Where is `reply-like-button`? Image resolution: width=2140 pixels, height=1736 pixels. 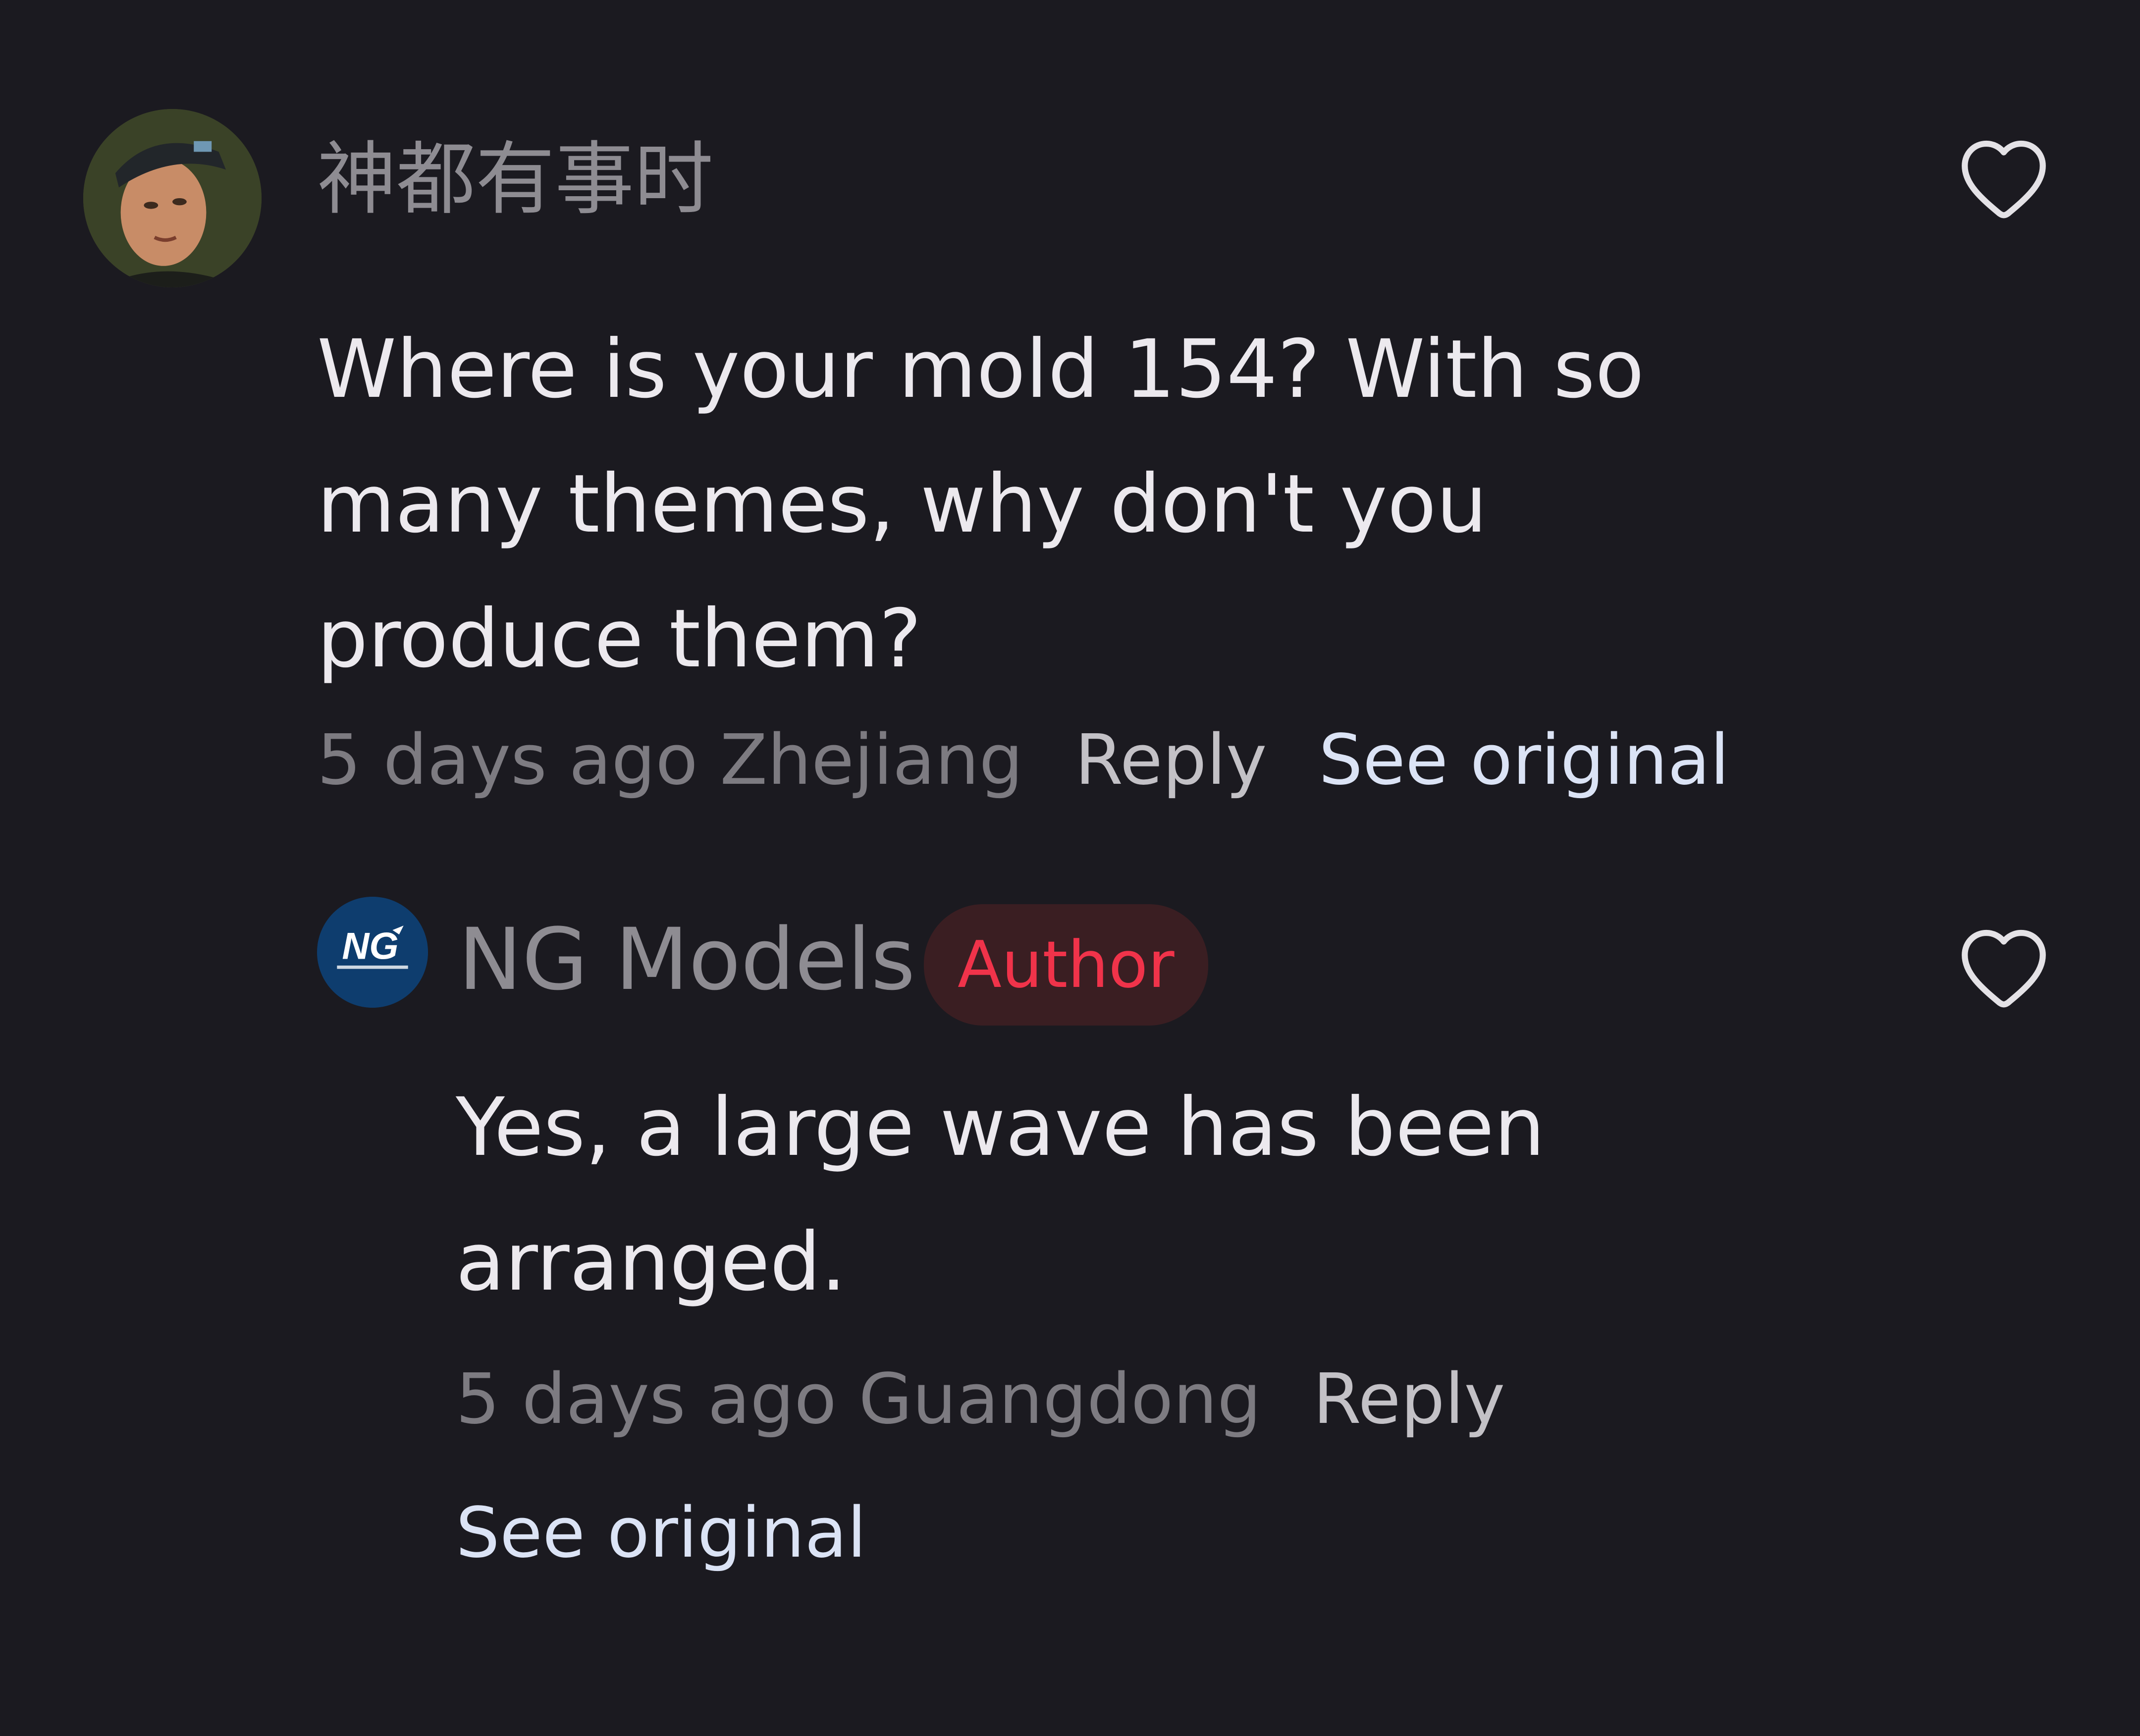 reply-like-button is located at coordinates (2004, 968).